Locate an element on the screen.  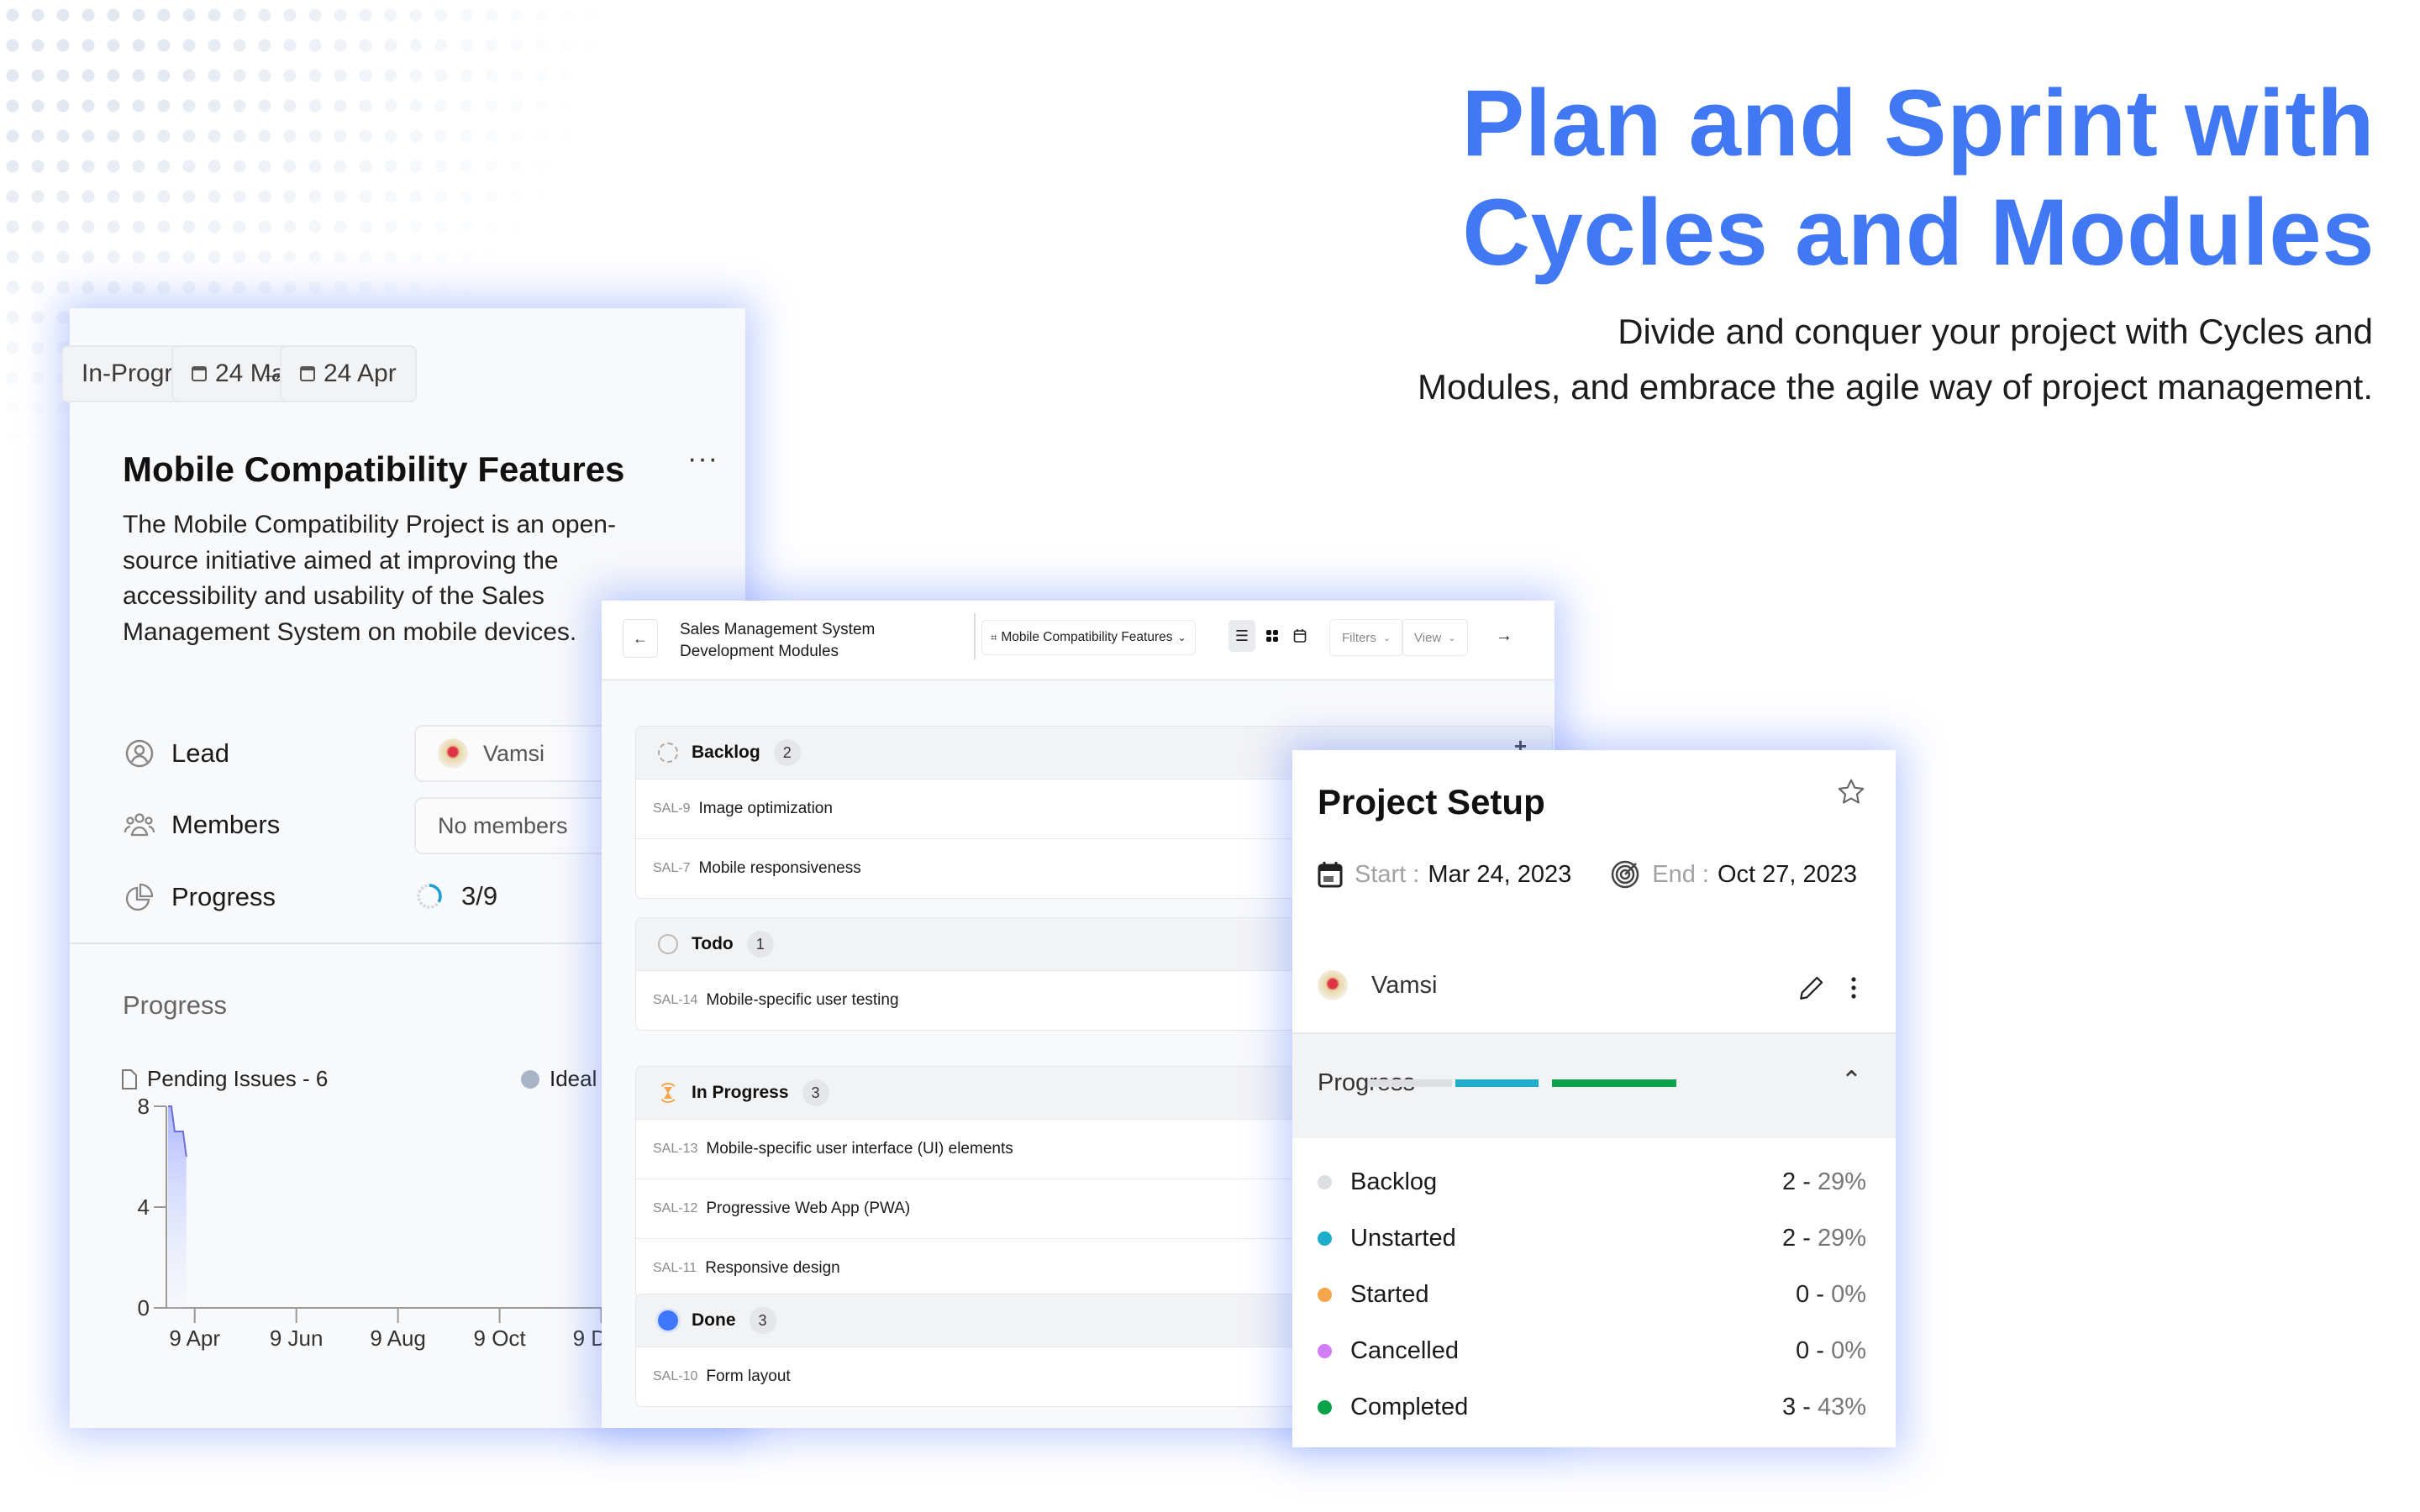
state-label: Completed is located at coordinates (1409, 1406).